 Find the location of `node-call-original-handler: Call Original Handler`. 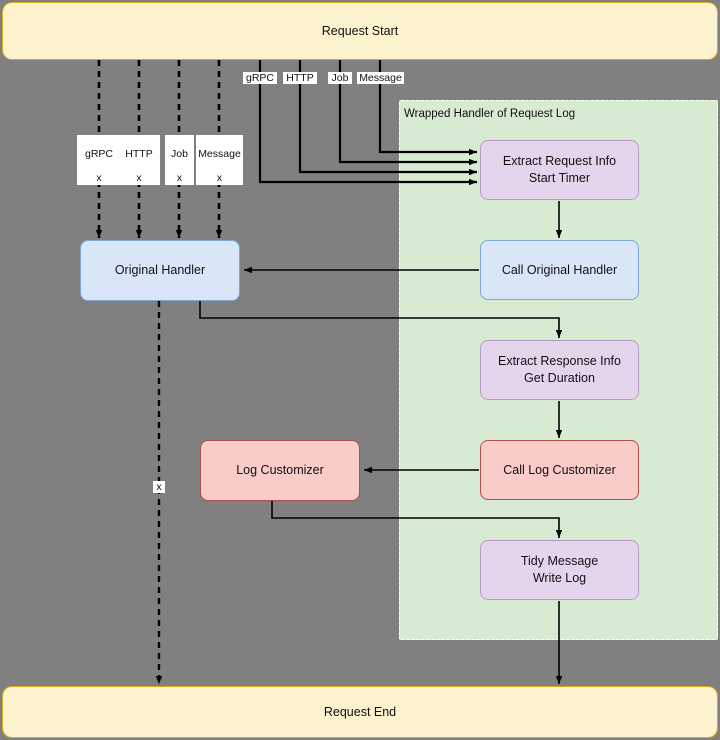

node-call-original-handler: Call Original Handler is located at coordinates (559, 270).